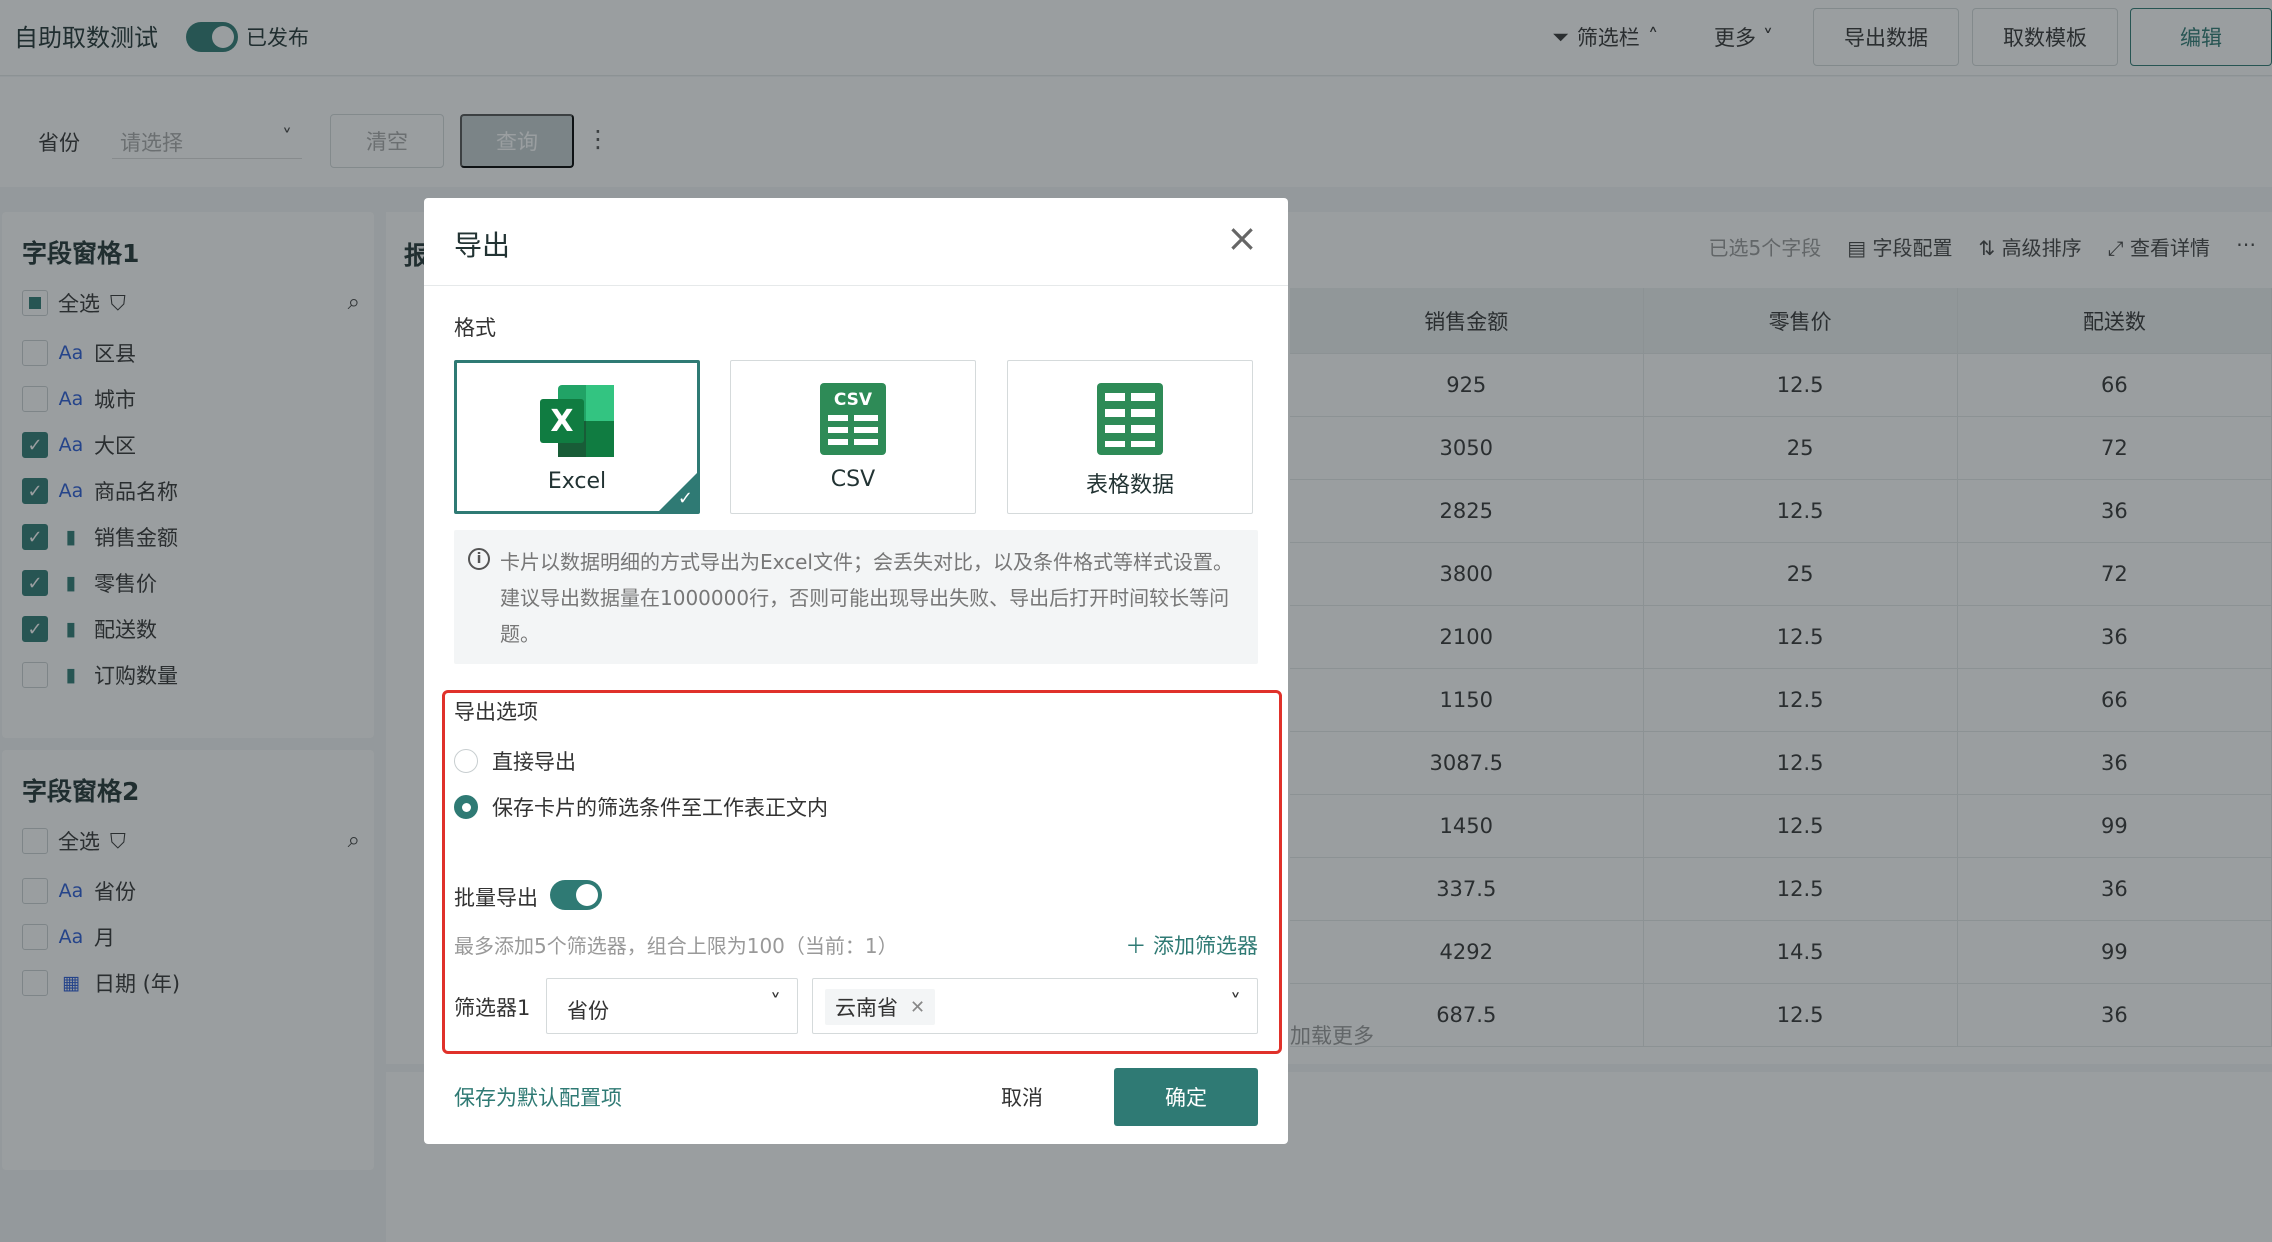 The width and height of the screenshot is (2272, 1242). Describe the element at coordinates (672, 1006) in the screenshot. I see `filter1-field-select: 省份 ˅` at that location.